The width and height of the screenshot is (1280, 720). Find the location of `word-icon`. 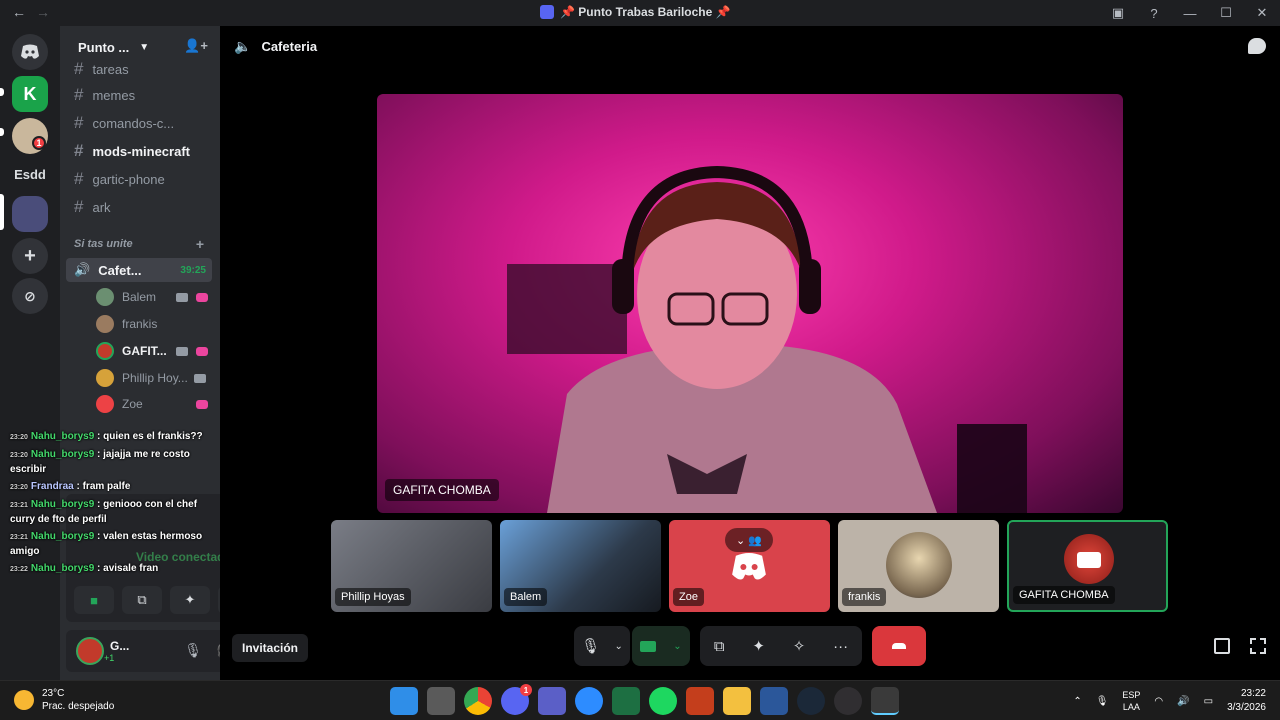

word-icon is located at coordinates (774, 701).